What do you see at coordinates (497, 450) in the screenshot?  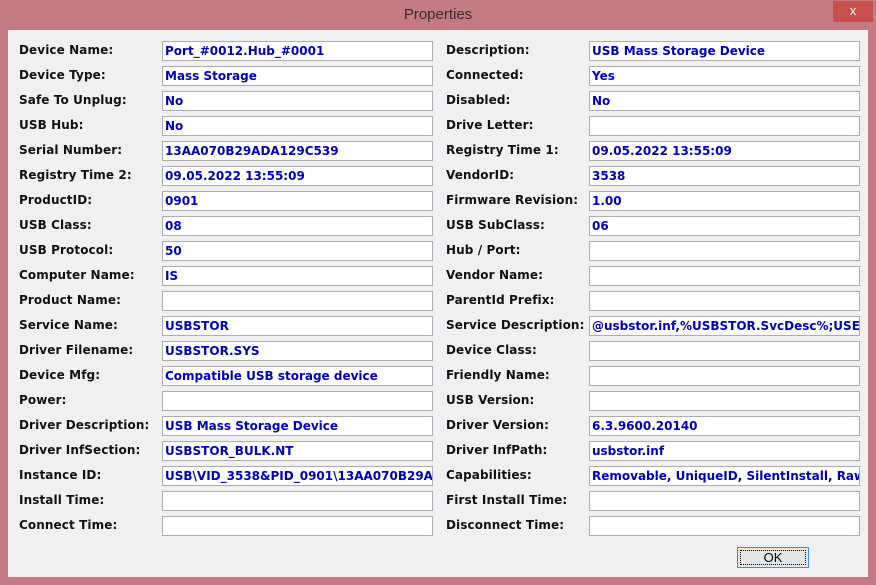 I see `property-label: Driver InfPath:` at bounding box center [497, 450].